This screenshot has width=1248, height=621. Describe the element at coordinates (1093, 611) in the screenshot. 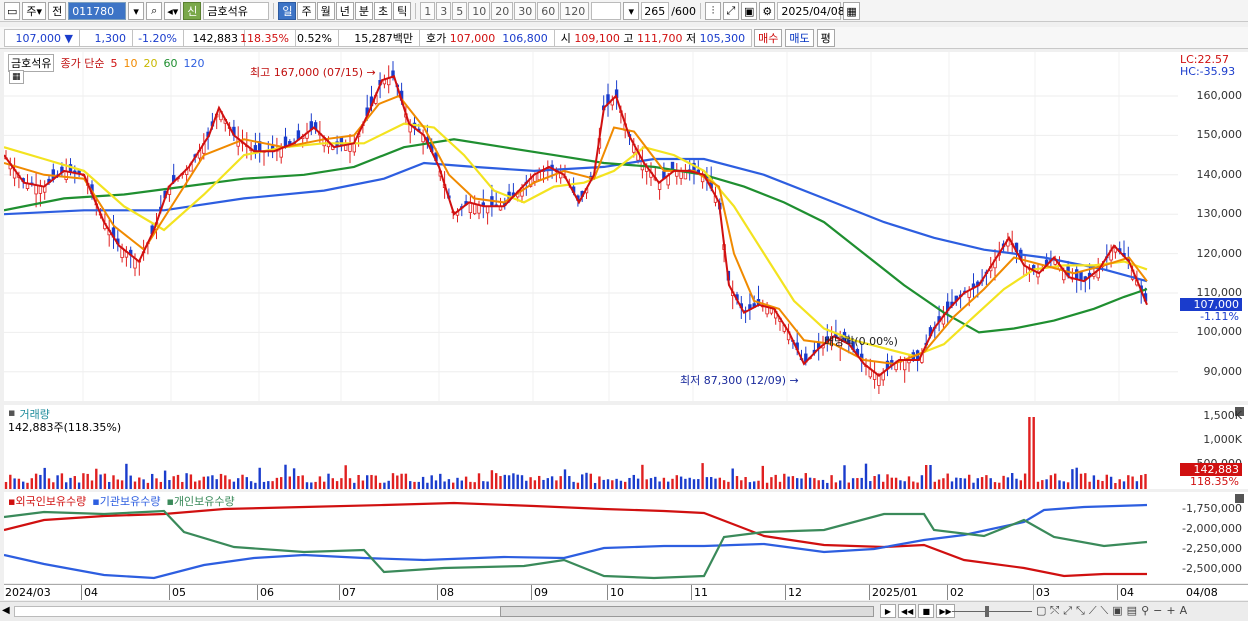

I see `tool-icon: ⟋` at that location.